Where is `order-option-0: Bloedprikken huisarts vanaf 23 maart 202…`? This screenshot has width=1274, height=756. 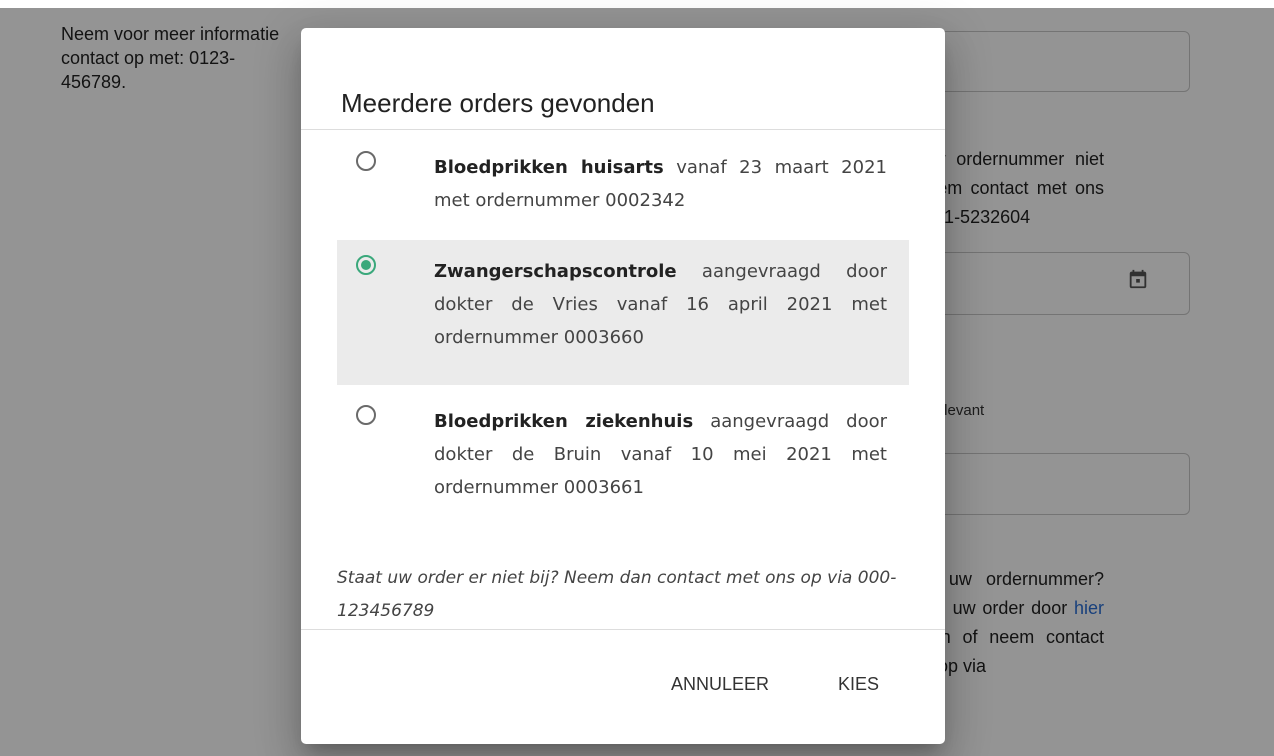 order-option-0: Bloedprikken huisarts vanaf 23 maart 202… is located at coordinates (623, 189).